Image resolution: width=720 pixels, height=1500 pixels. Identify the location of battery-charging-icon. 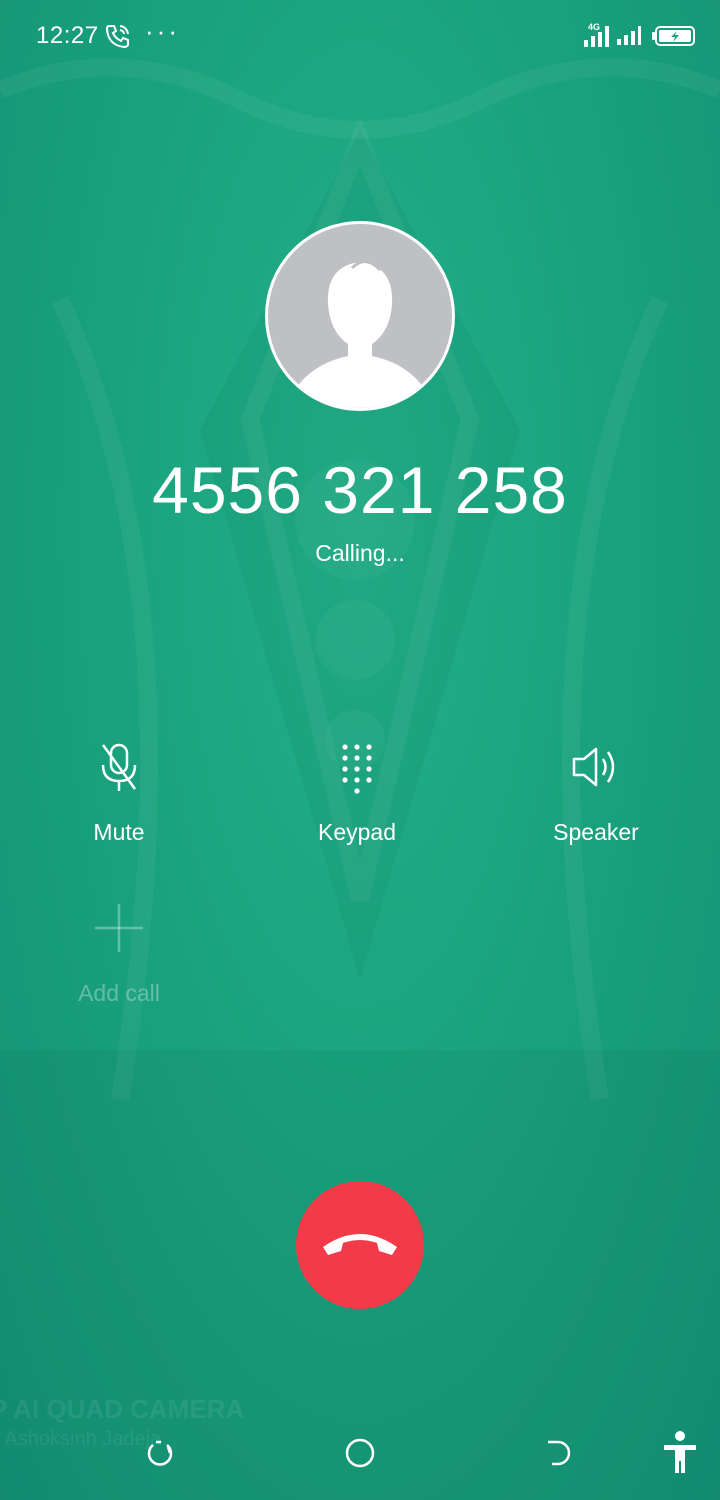
(673, 36).